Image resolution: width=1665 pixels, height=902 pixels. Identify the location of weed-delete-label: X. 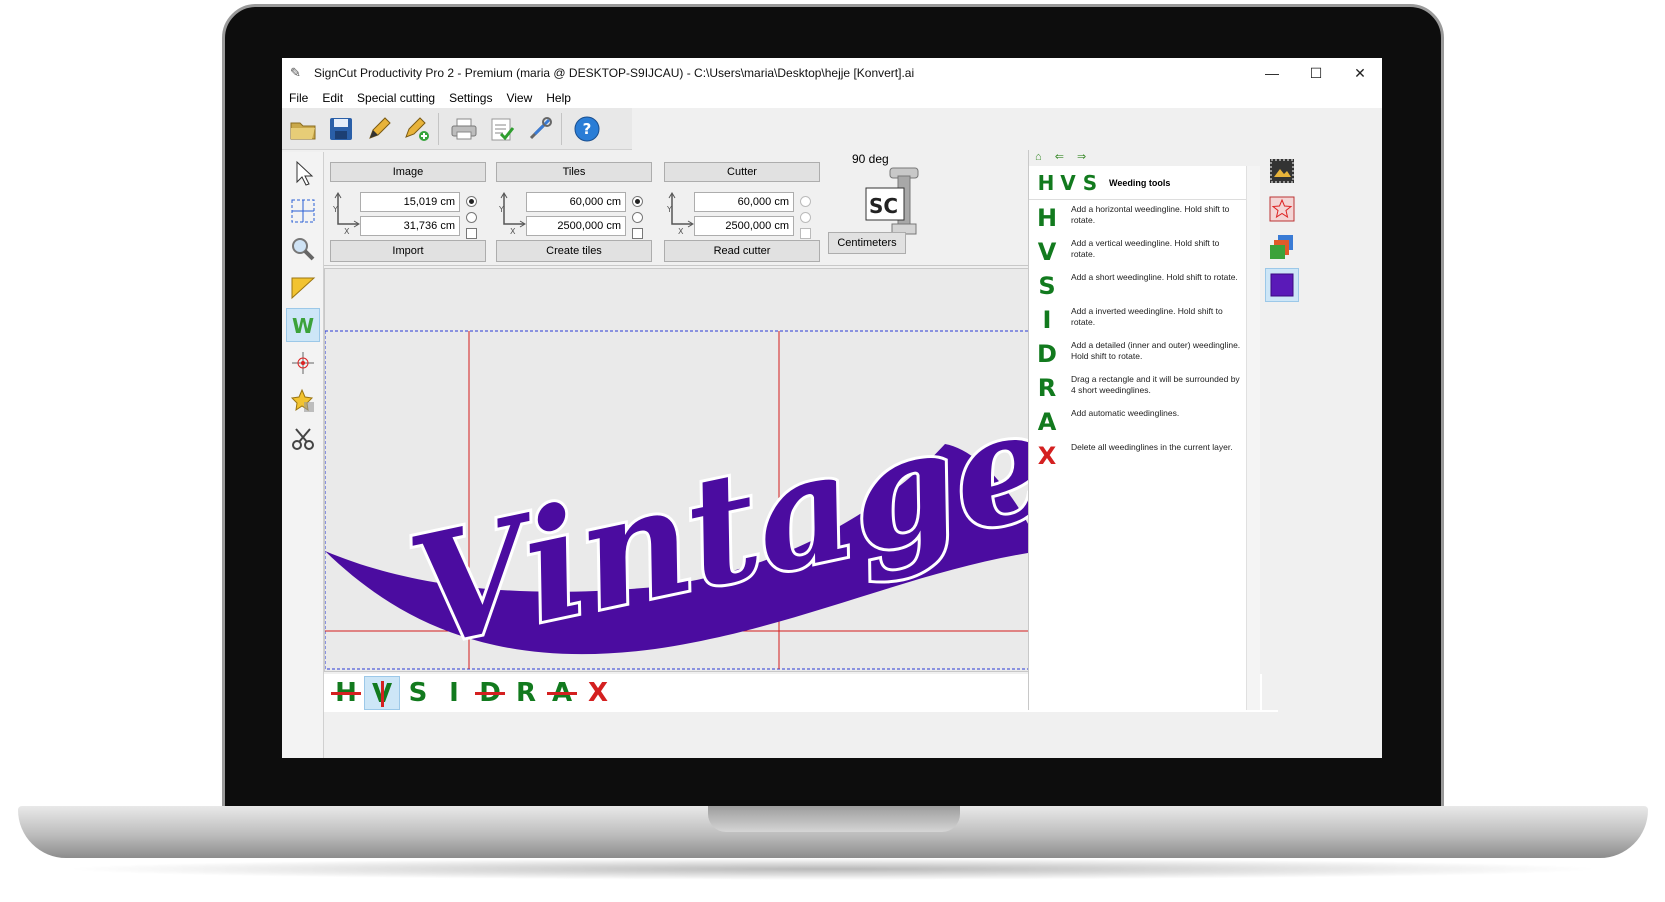
(598, 693).